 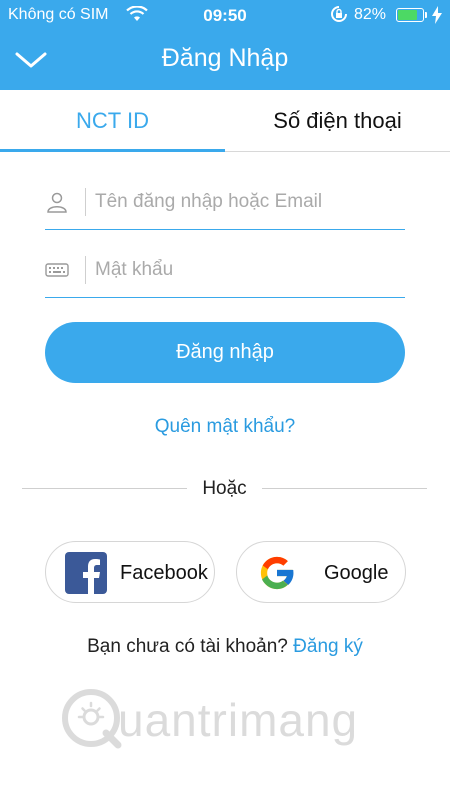 What do you see at coordinates (245, 202) in the screenshot?
I see `username-input` at bounding box center [245, 202].